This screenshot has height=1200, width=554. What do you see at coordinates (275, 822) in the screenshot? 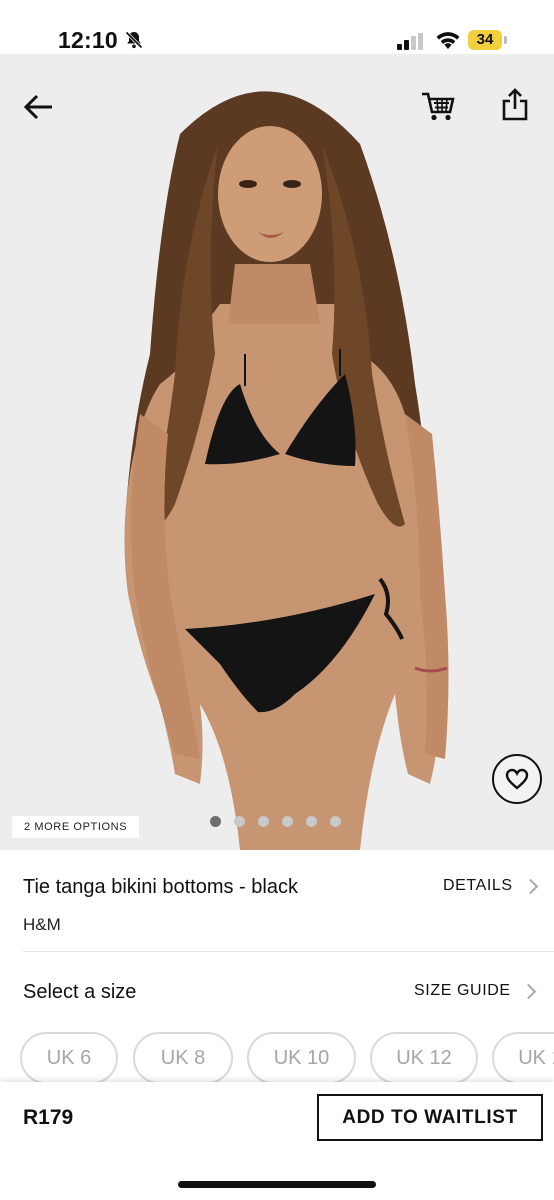
I see `carousel-dots` at bounding box center [275, 822].